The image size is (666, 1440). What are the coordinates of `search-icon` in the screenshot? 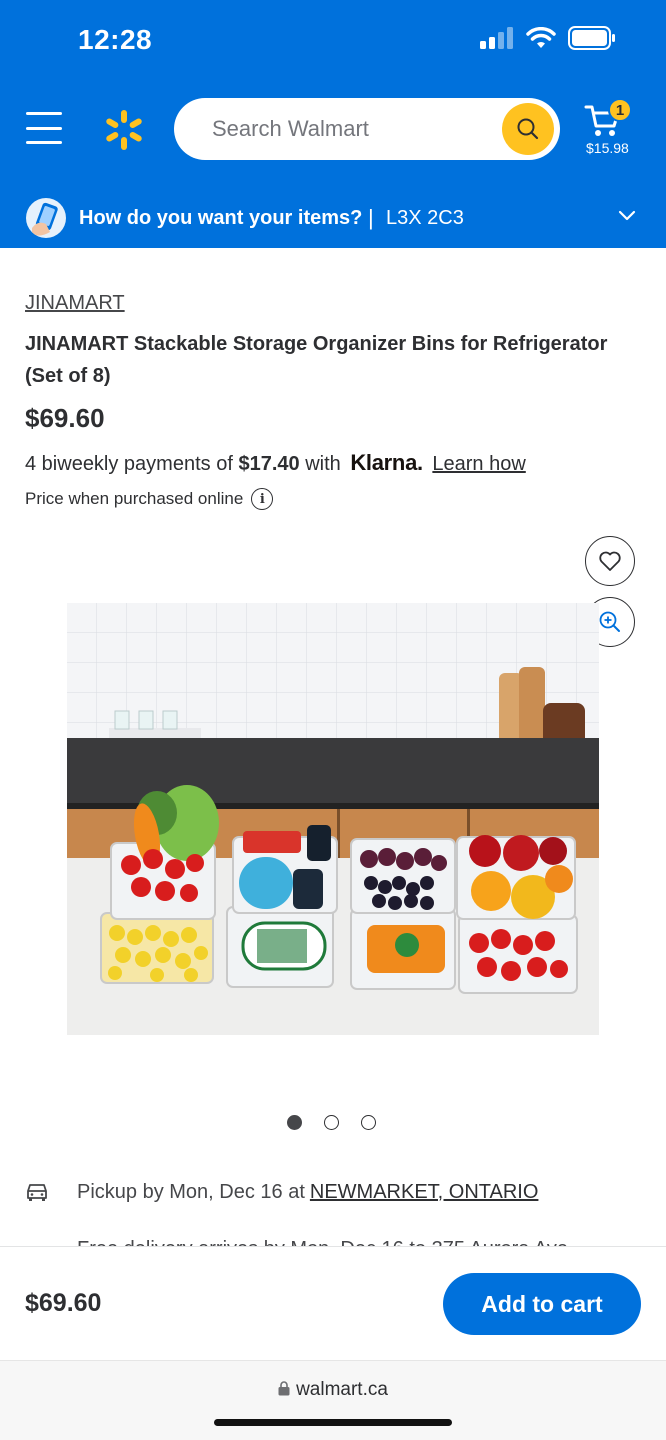 It's located at (528, 129).